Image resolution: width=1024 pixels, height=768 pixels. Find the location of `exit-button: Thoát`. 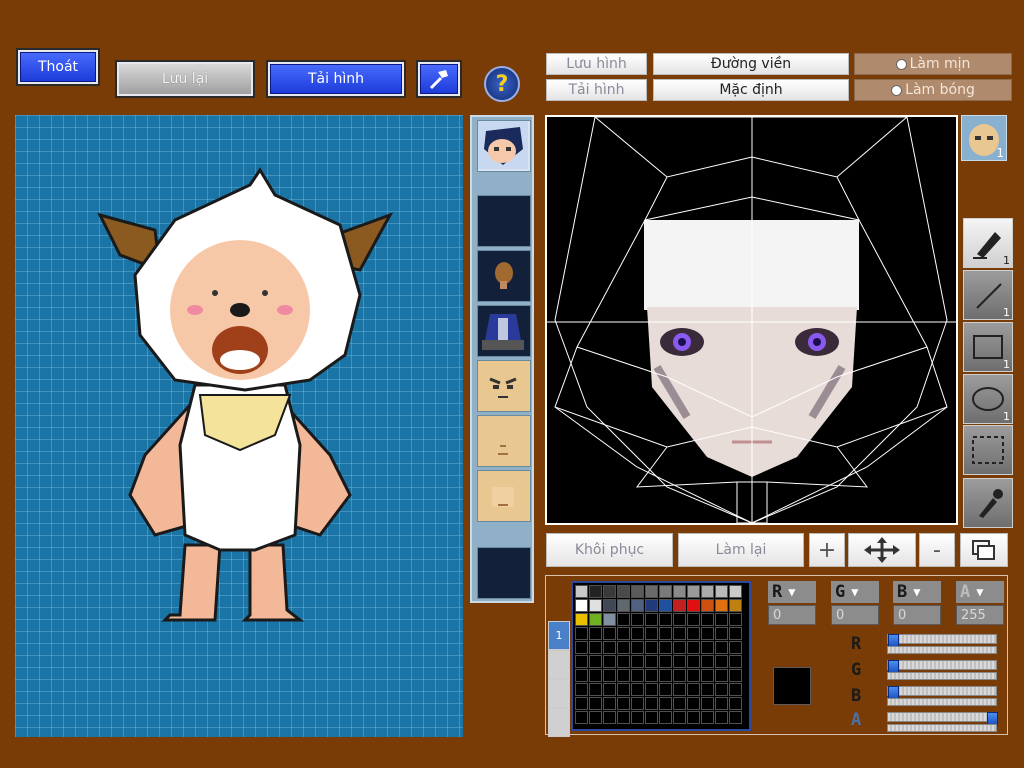

exit-button: Thoát is located at coordinates (58, 67).